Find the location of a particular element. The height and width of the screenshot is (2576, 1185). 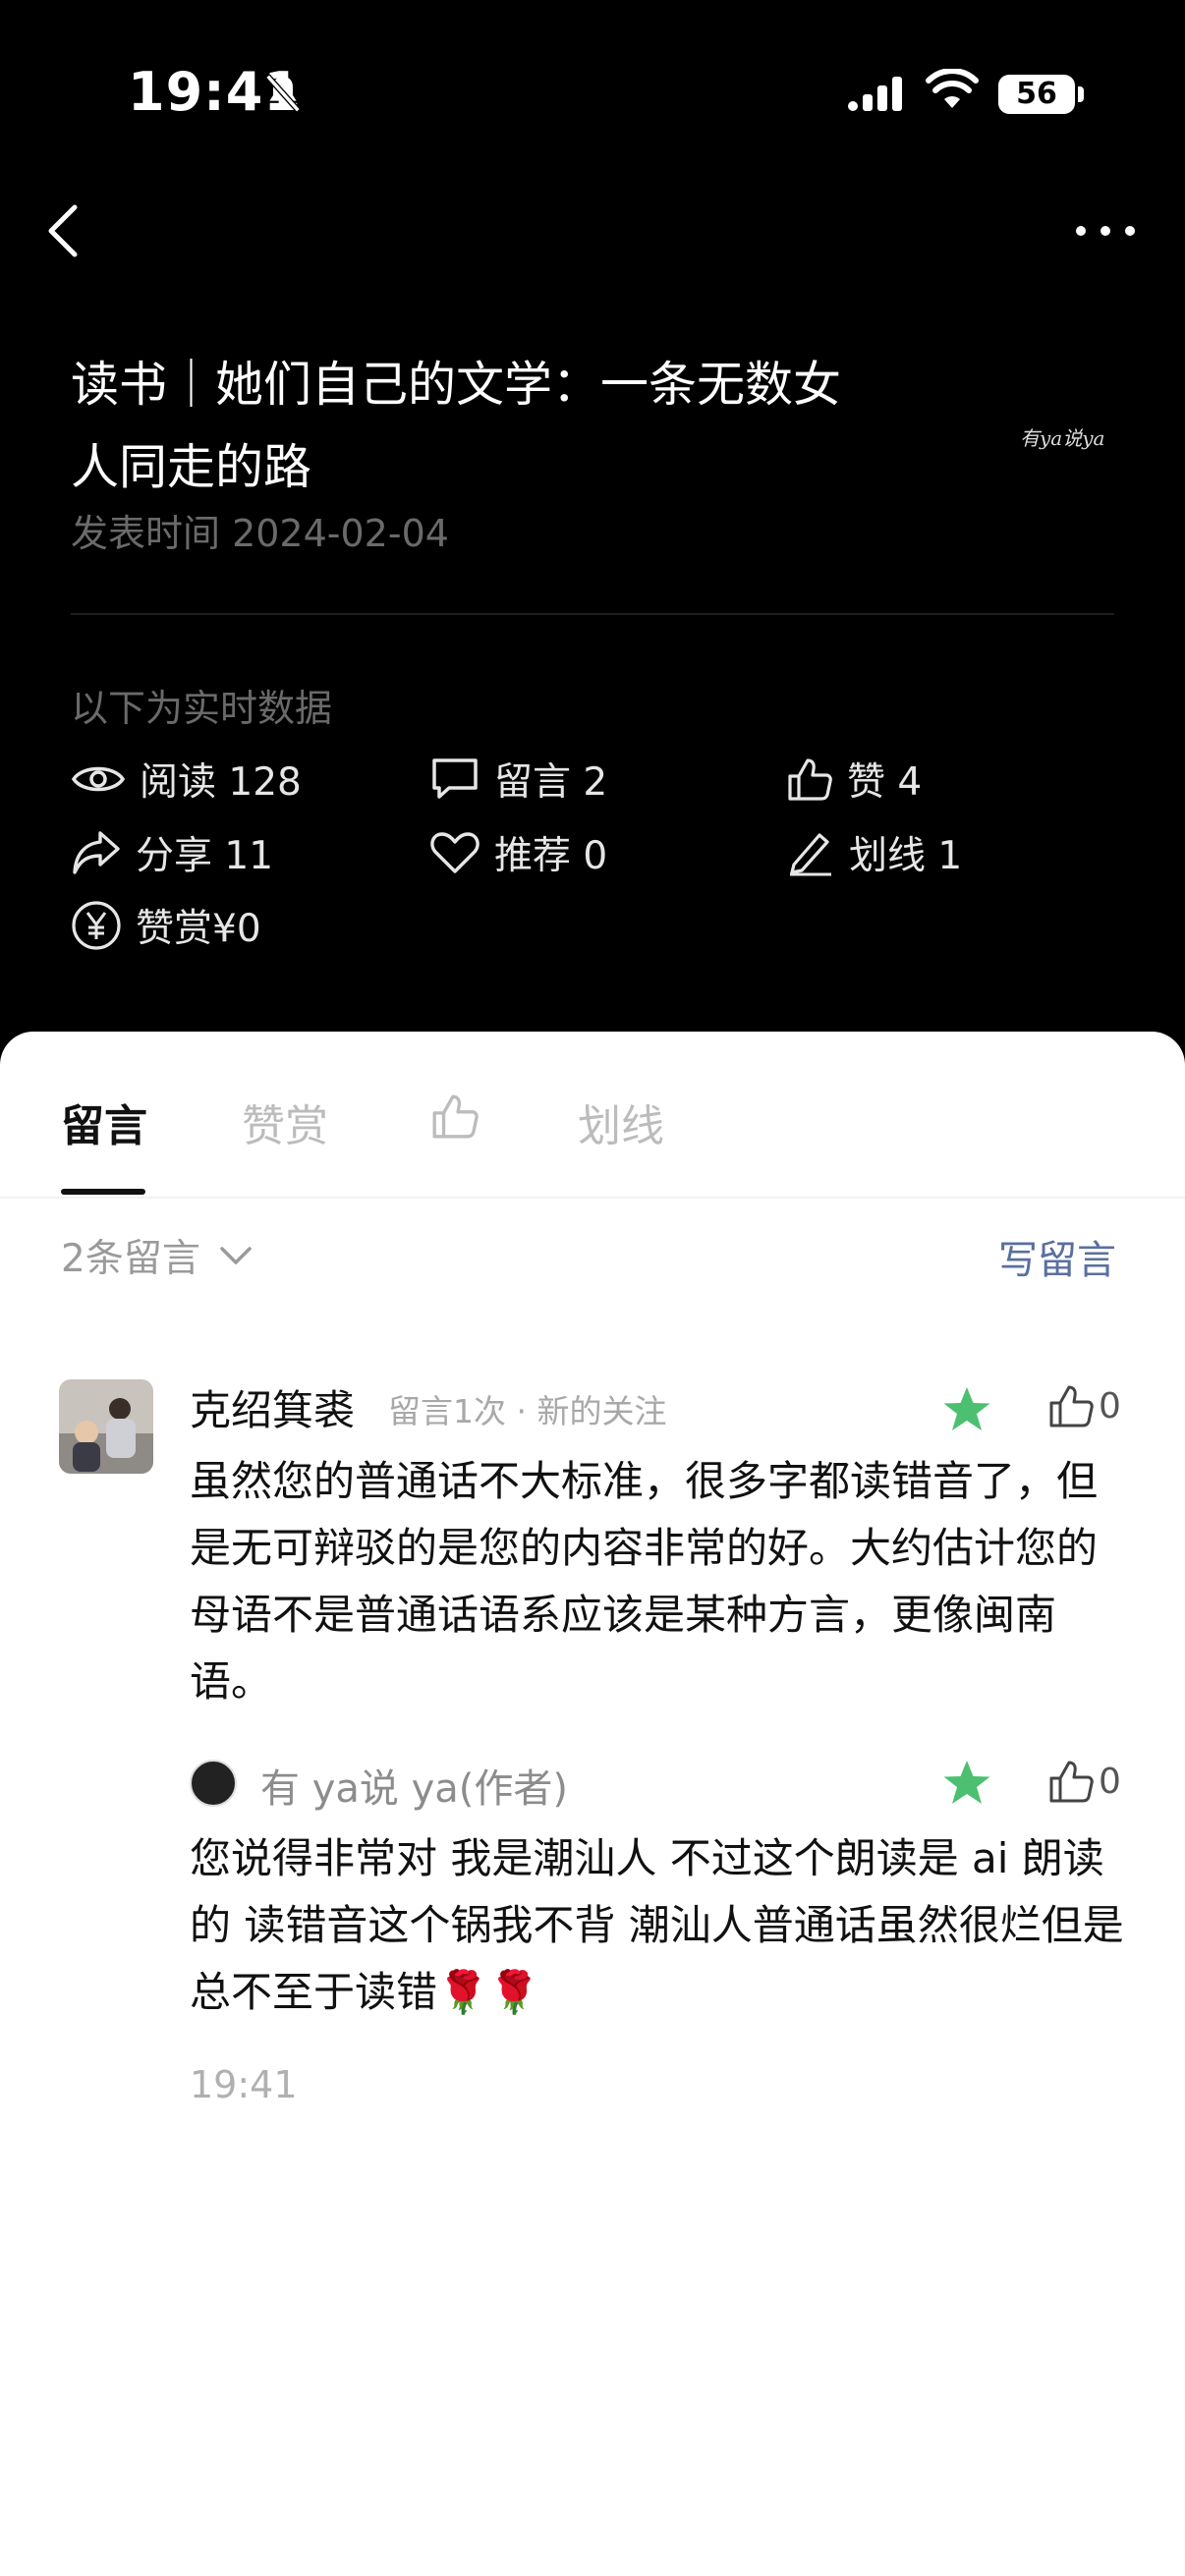

stat-comments: 留言 2 is located at coordinates (518, 779).